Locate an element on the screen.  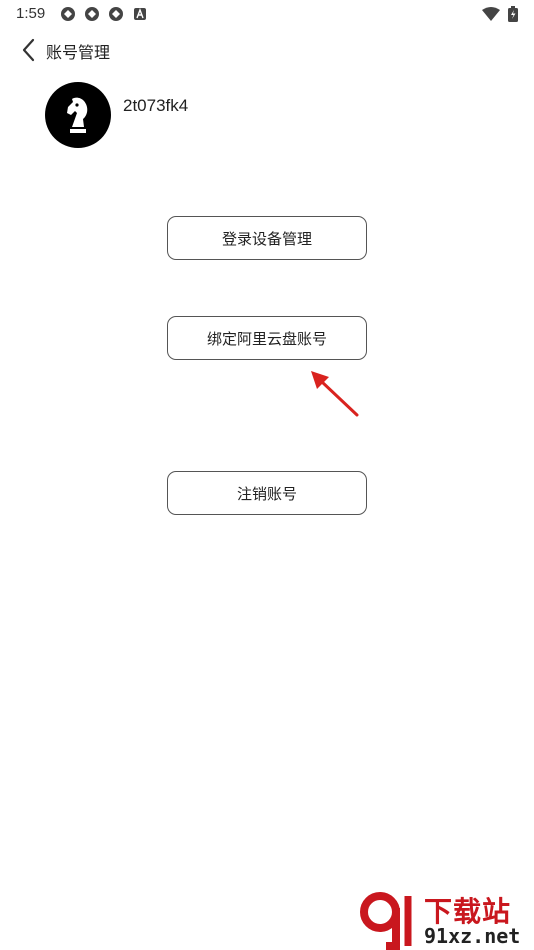
status-bar: 1:59 is located at coordinates (267, 14).